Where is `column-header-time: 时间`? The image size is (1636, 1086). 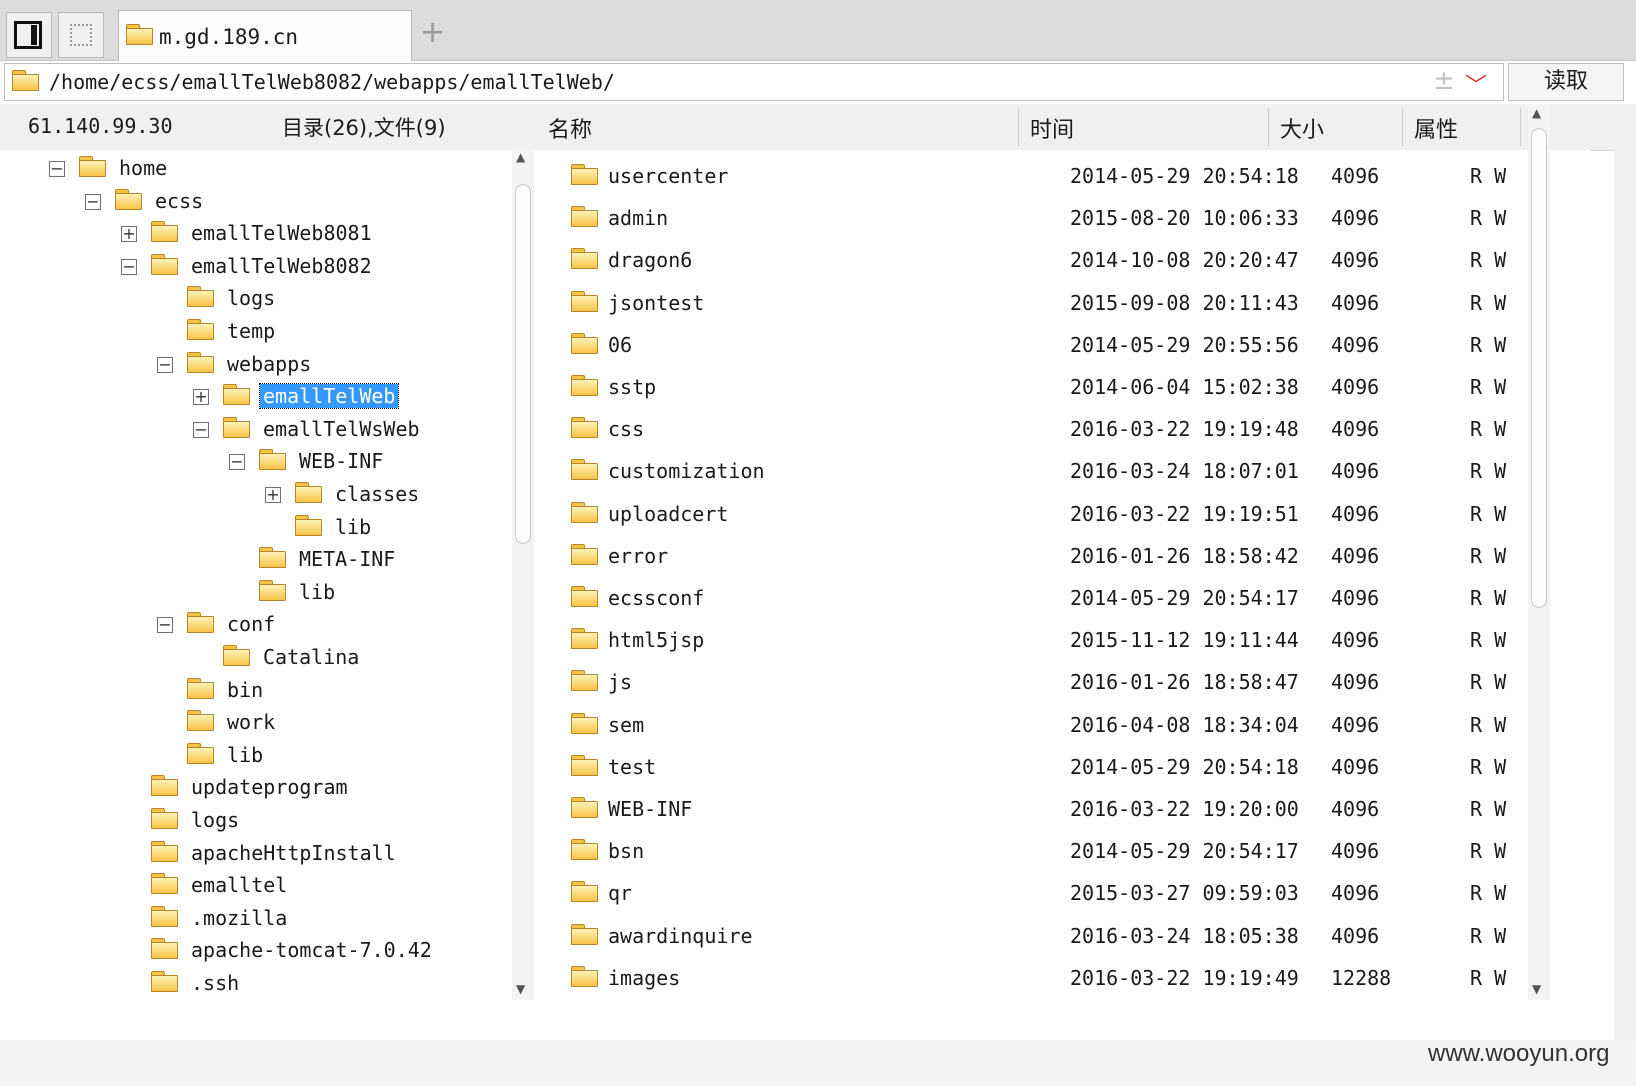 column-header-time: 时间 is located at coordinates (1052, 128).